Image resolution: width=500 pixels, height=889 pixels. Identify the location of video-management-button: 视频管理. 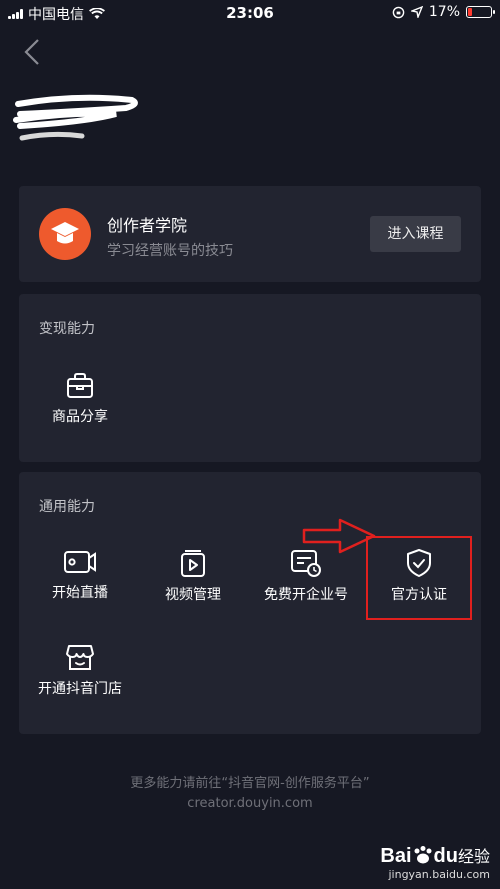
(193, 584).